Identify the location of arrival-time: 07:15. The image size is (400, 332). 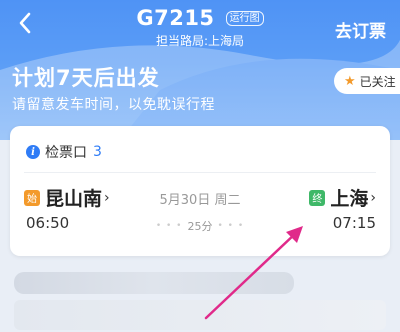
(354, 223).